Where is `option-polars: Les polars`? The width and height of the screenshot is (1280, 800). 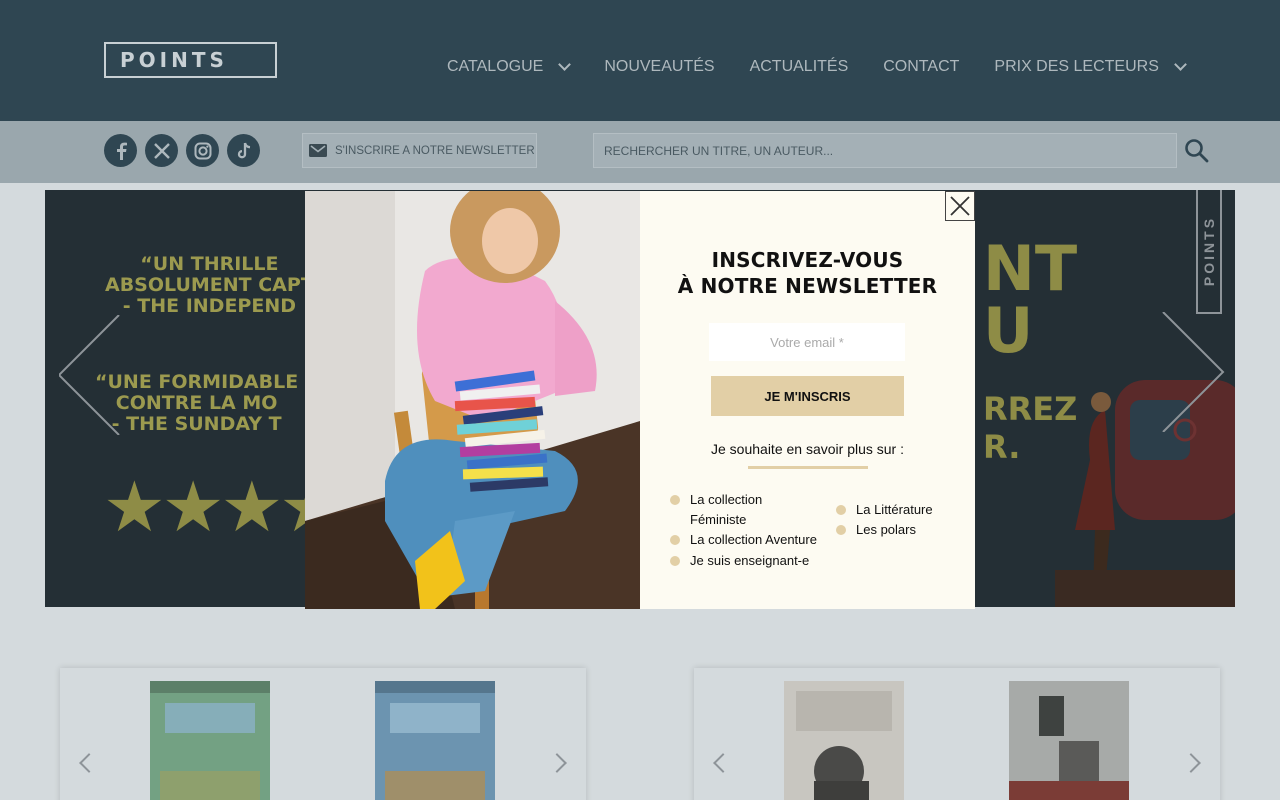
option-polars: Les polars is located at coordinates (901, 530).